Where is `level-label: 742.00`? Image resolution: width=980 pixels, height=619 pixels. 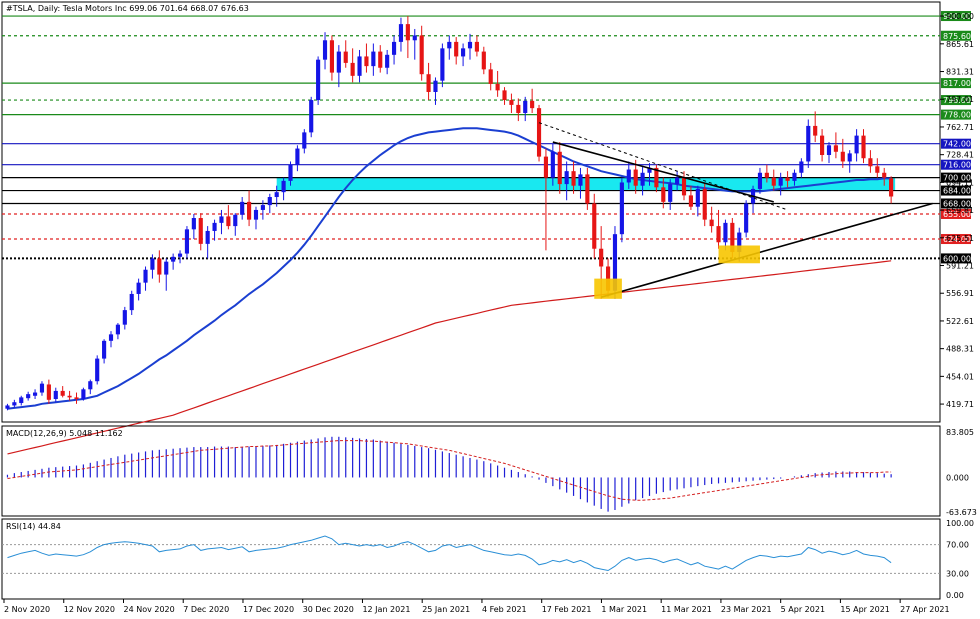 level-label: 742.00 is located at coordinates (957, 144).